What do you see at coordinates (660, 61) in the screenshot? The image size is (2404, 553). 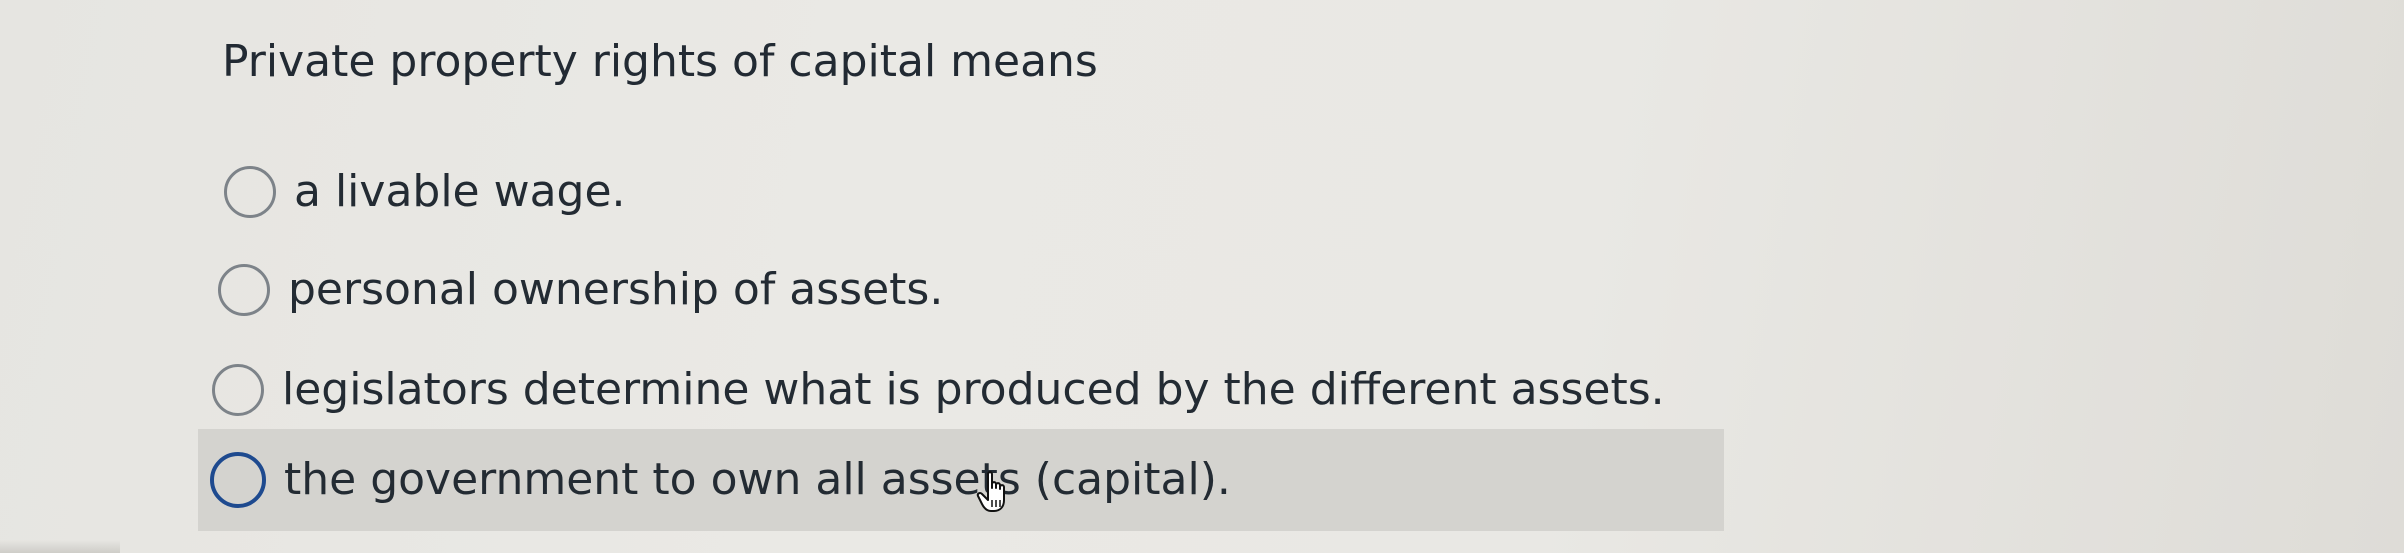 I see `question-text: Private property rights of capital means` at bounding box center [660, 61].